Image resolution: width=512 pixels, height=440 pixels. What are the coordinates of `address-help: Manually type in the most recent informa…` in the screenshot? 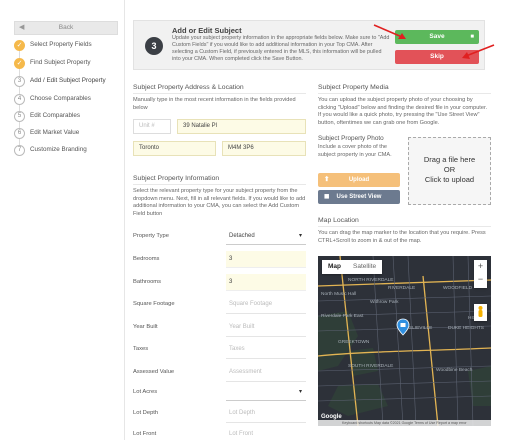 It's located at (214, 104).